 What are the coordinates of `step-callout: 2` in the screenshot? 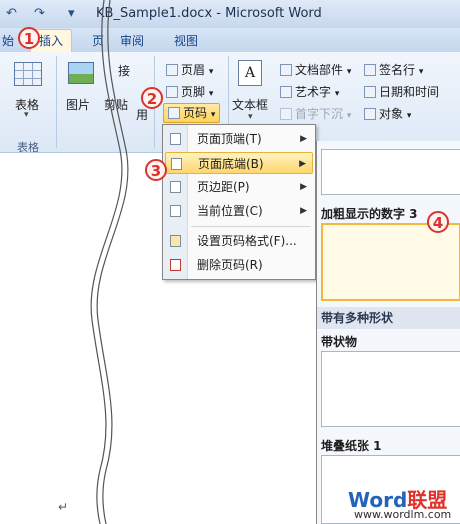 It's located at (152, 98).